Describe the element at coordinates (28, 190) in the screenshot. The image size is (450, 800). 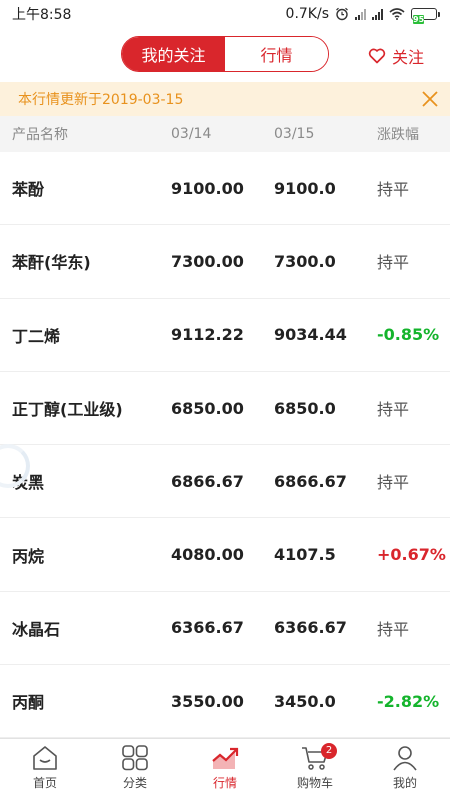
I see `product-name: 苯酚` at that location.